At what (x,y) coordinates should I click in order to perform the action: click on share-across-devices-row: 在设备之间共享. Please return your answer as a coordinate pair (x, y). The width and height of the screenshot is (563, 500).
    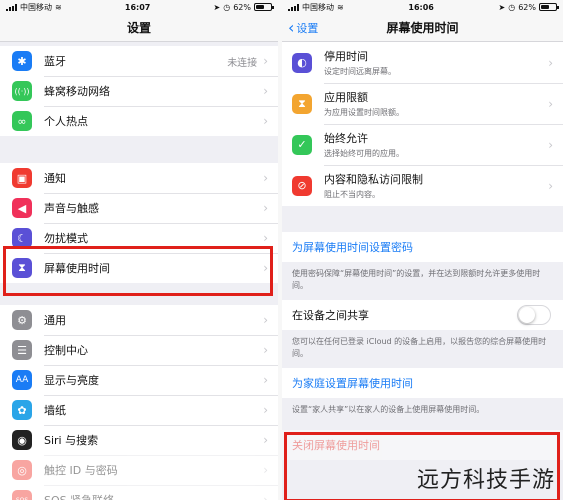
    Looking at the image, I should click on (422, 315).